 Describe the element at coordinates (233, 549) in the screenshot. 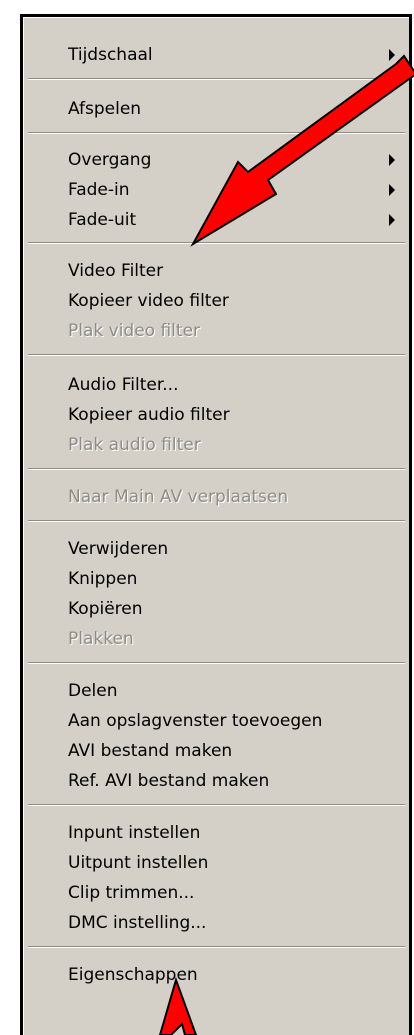

I see `menu-item-verwijderen: Verwijderen` at that location.